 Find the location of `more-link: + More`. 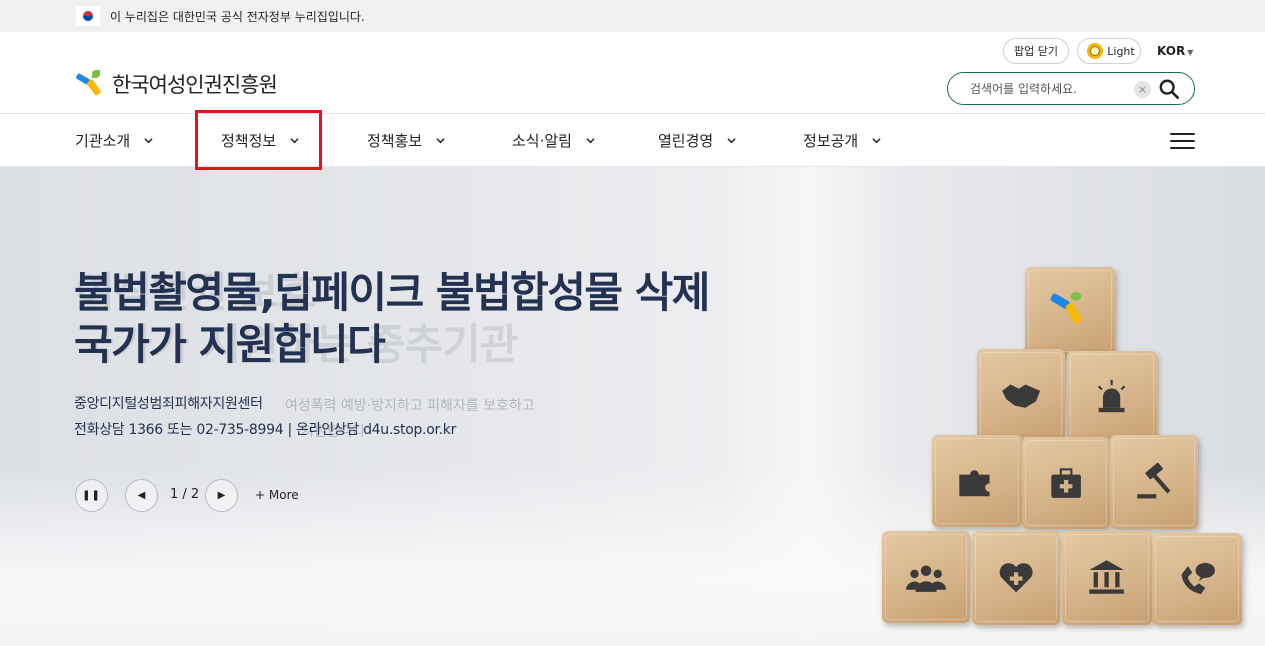

more-link: + More is located at coordinates (277, 495).